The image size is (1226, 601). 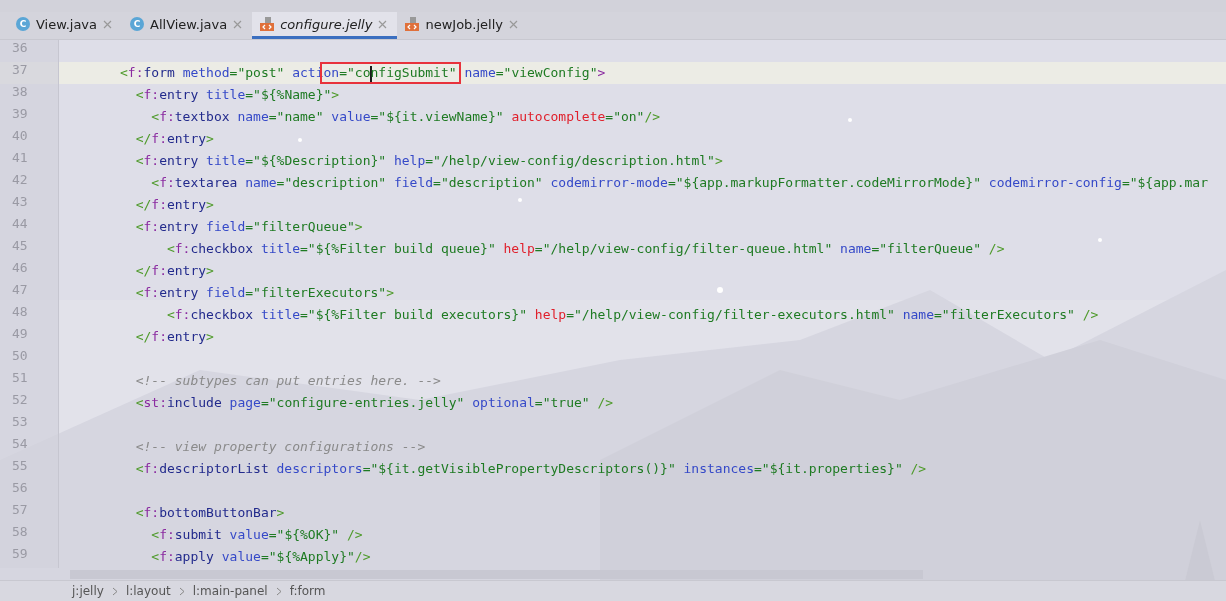 What do you see at coordinates (230, 591) in the screenshot?
I see `breadcrumb-item: l:main-panel` at bounding box center [230, 591].